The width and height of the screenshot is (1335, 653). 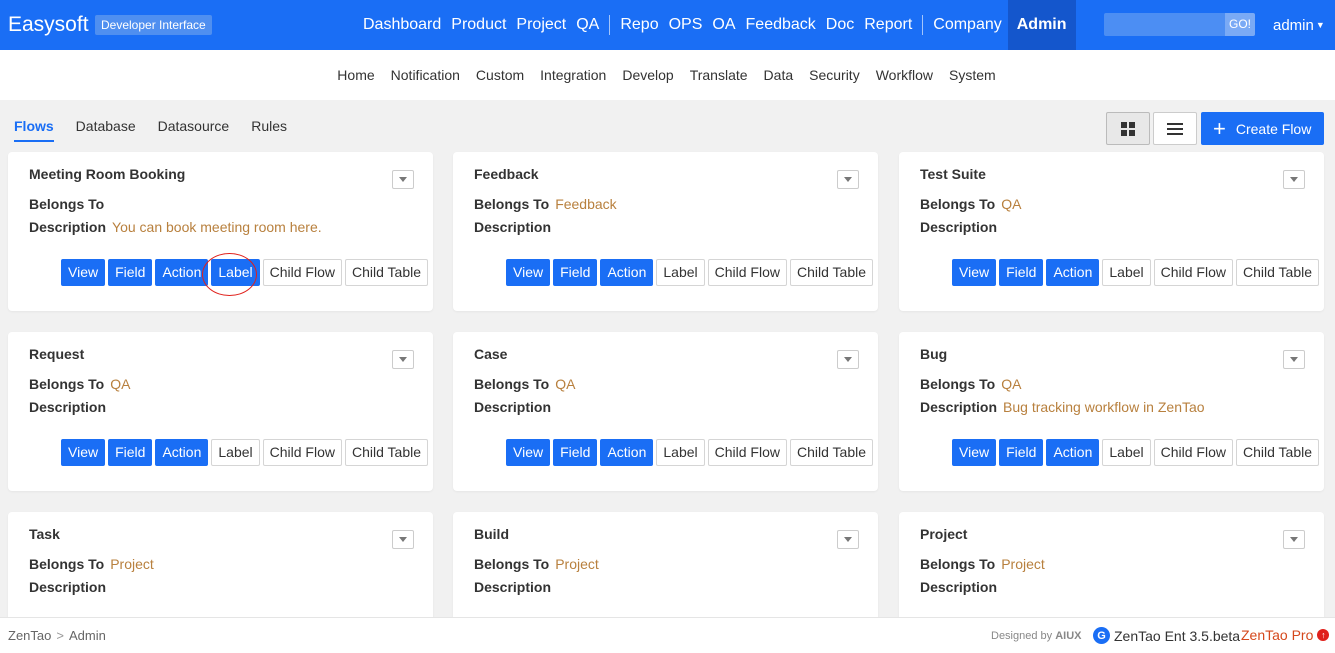 What do you see at coordinates (1240, 24) in the screenshot?
I see `search-go-button: GO!` at bounding box center [1240, 24].